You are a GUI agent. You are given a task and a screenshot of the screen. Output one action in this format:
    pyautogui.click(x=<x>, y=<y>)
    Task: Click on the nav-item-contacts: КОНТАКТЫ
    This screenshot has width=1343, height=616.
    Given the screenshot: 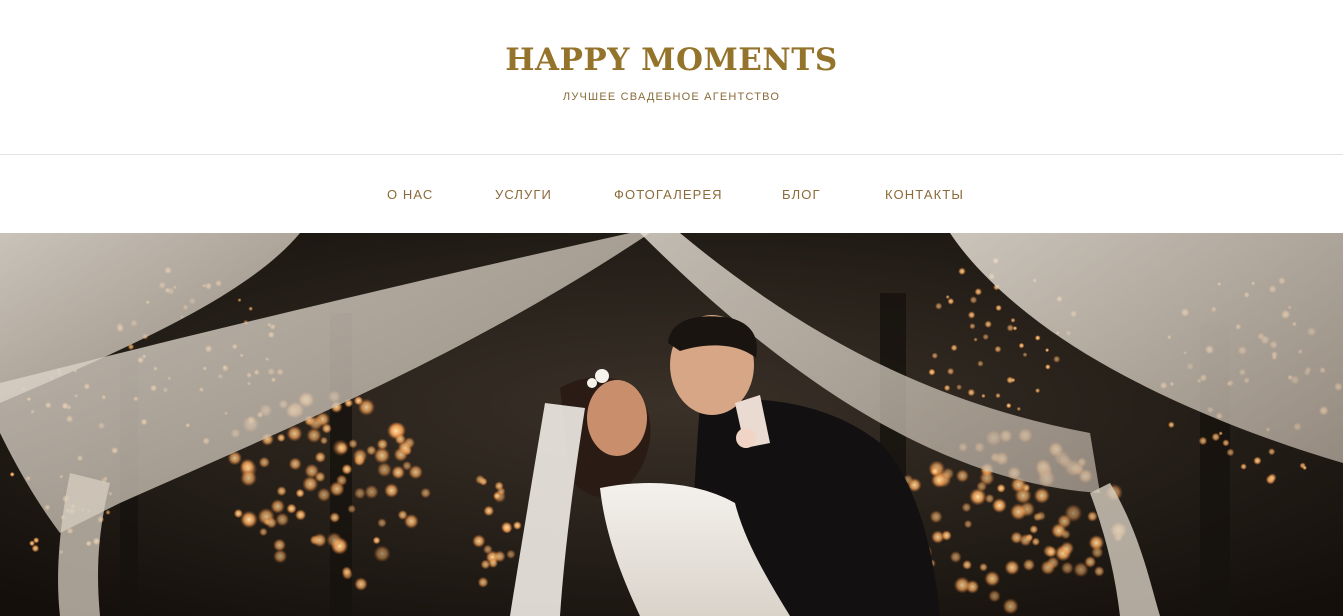 What is the action you would take?
    pyautogui.click(x=924, y=194)
    